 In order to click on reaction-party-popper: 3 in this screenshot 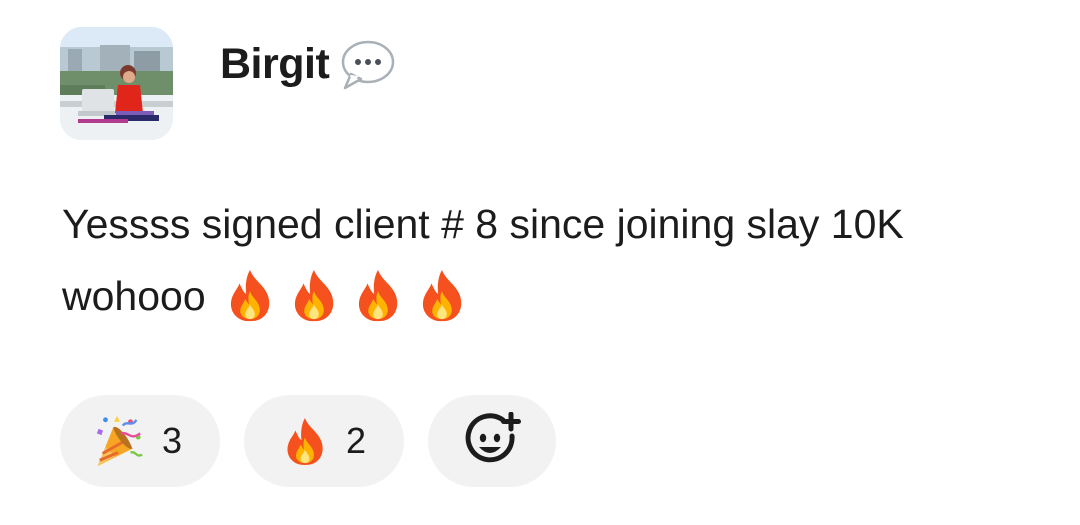, I will do `click(140, 441)`.